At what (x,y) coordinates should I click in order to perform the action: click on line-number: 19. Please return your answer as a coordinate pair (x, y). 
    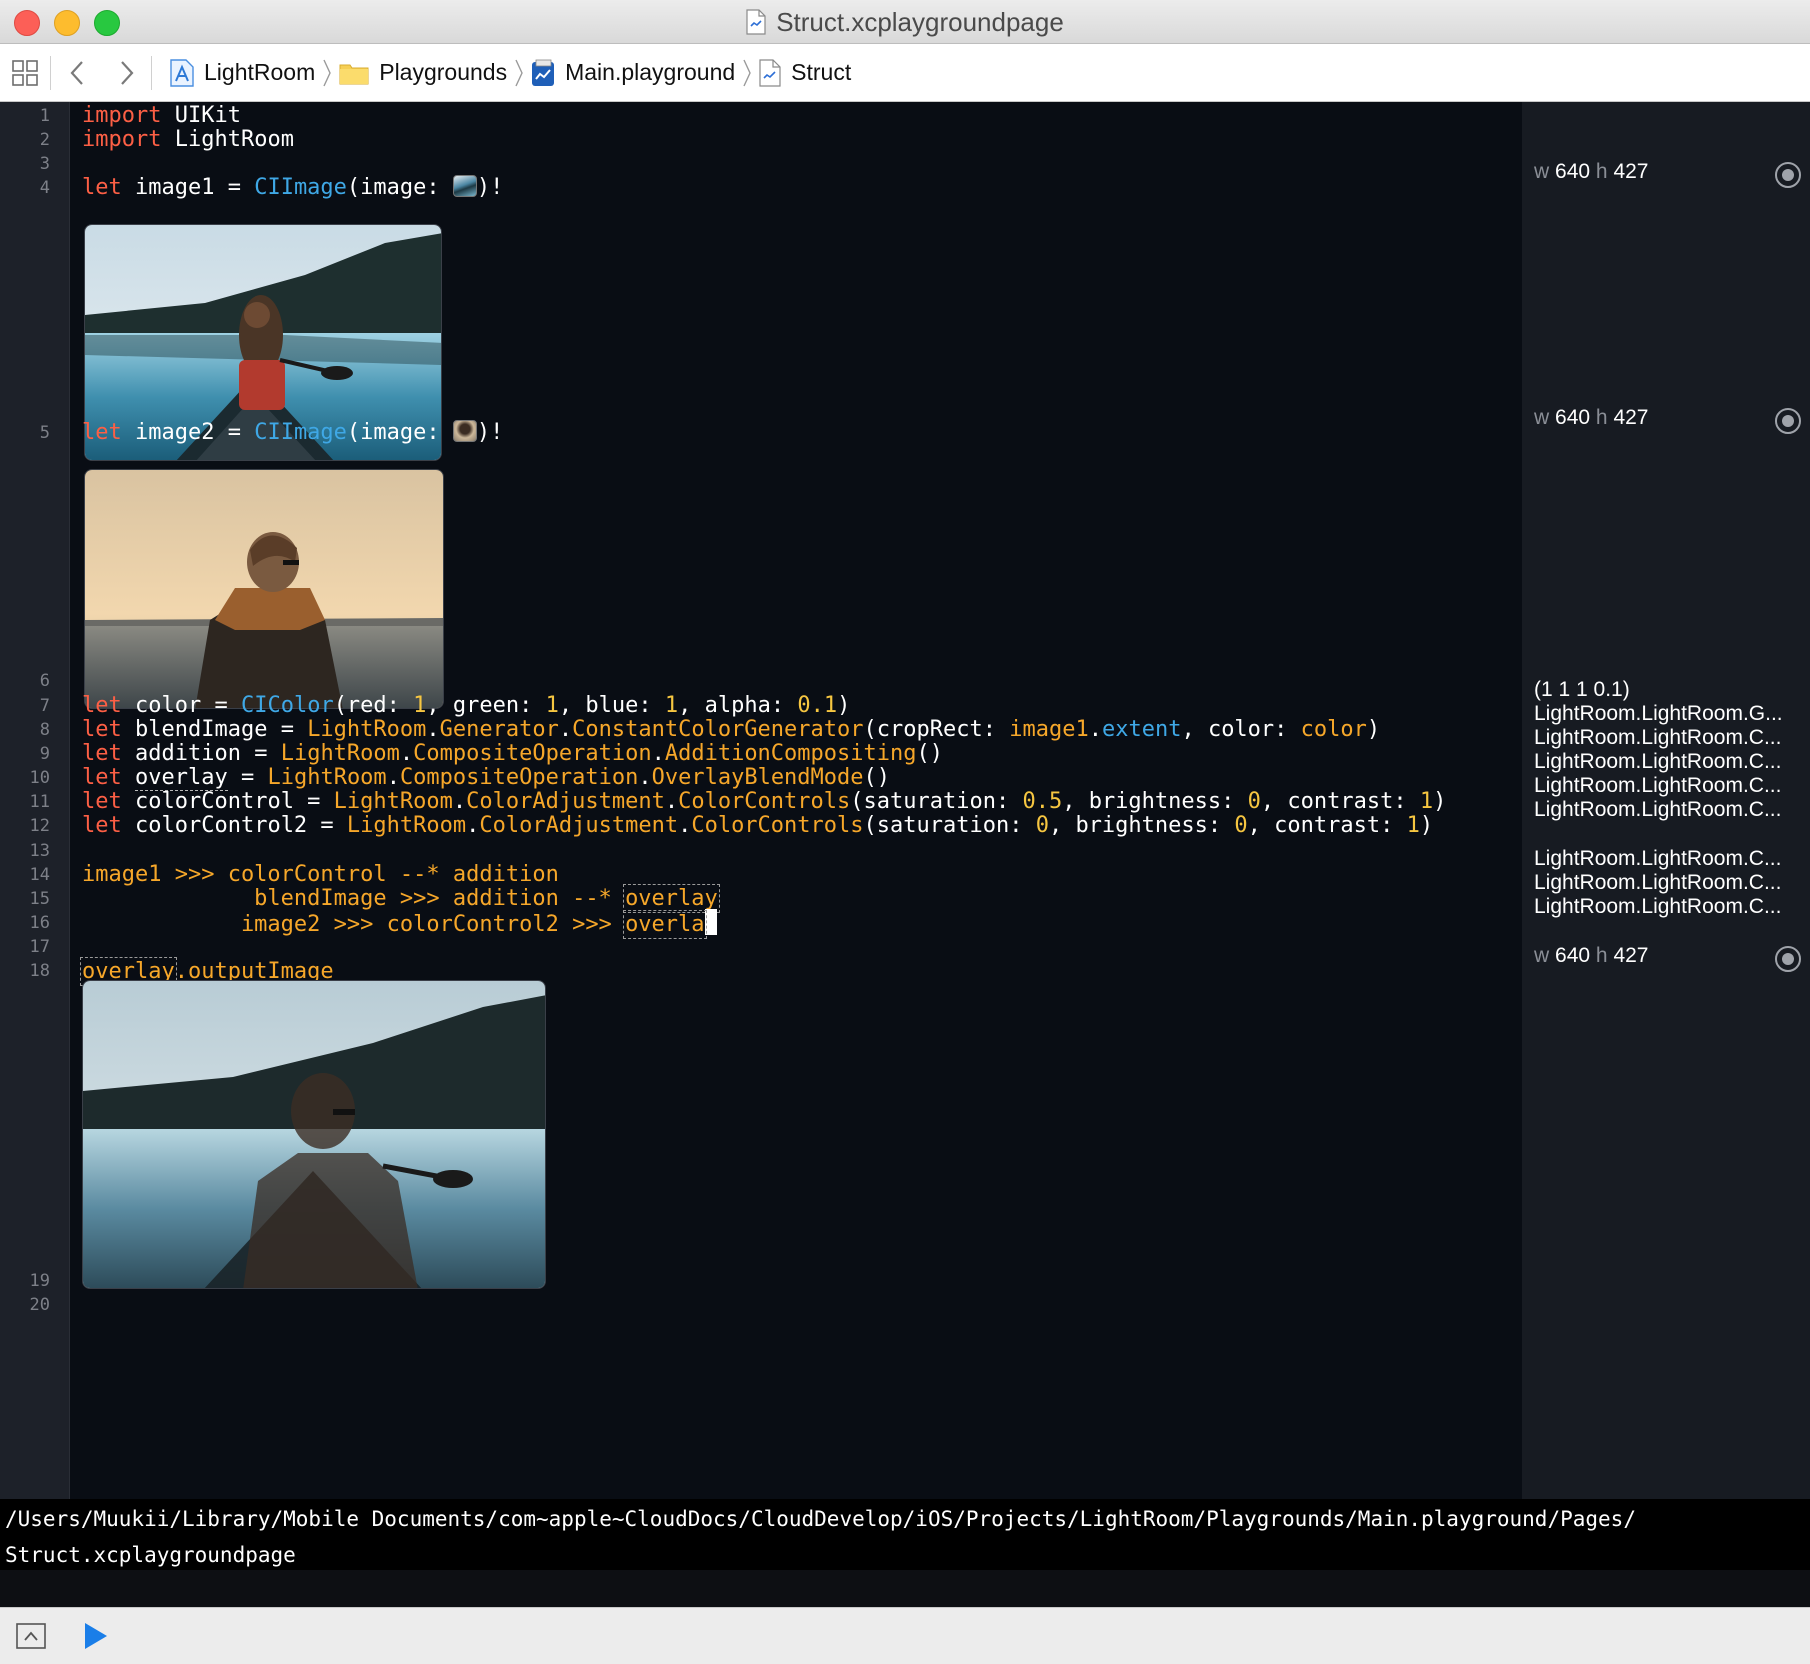
    Looking at the image, I should click on (39, 1281).